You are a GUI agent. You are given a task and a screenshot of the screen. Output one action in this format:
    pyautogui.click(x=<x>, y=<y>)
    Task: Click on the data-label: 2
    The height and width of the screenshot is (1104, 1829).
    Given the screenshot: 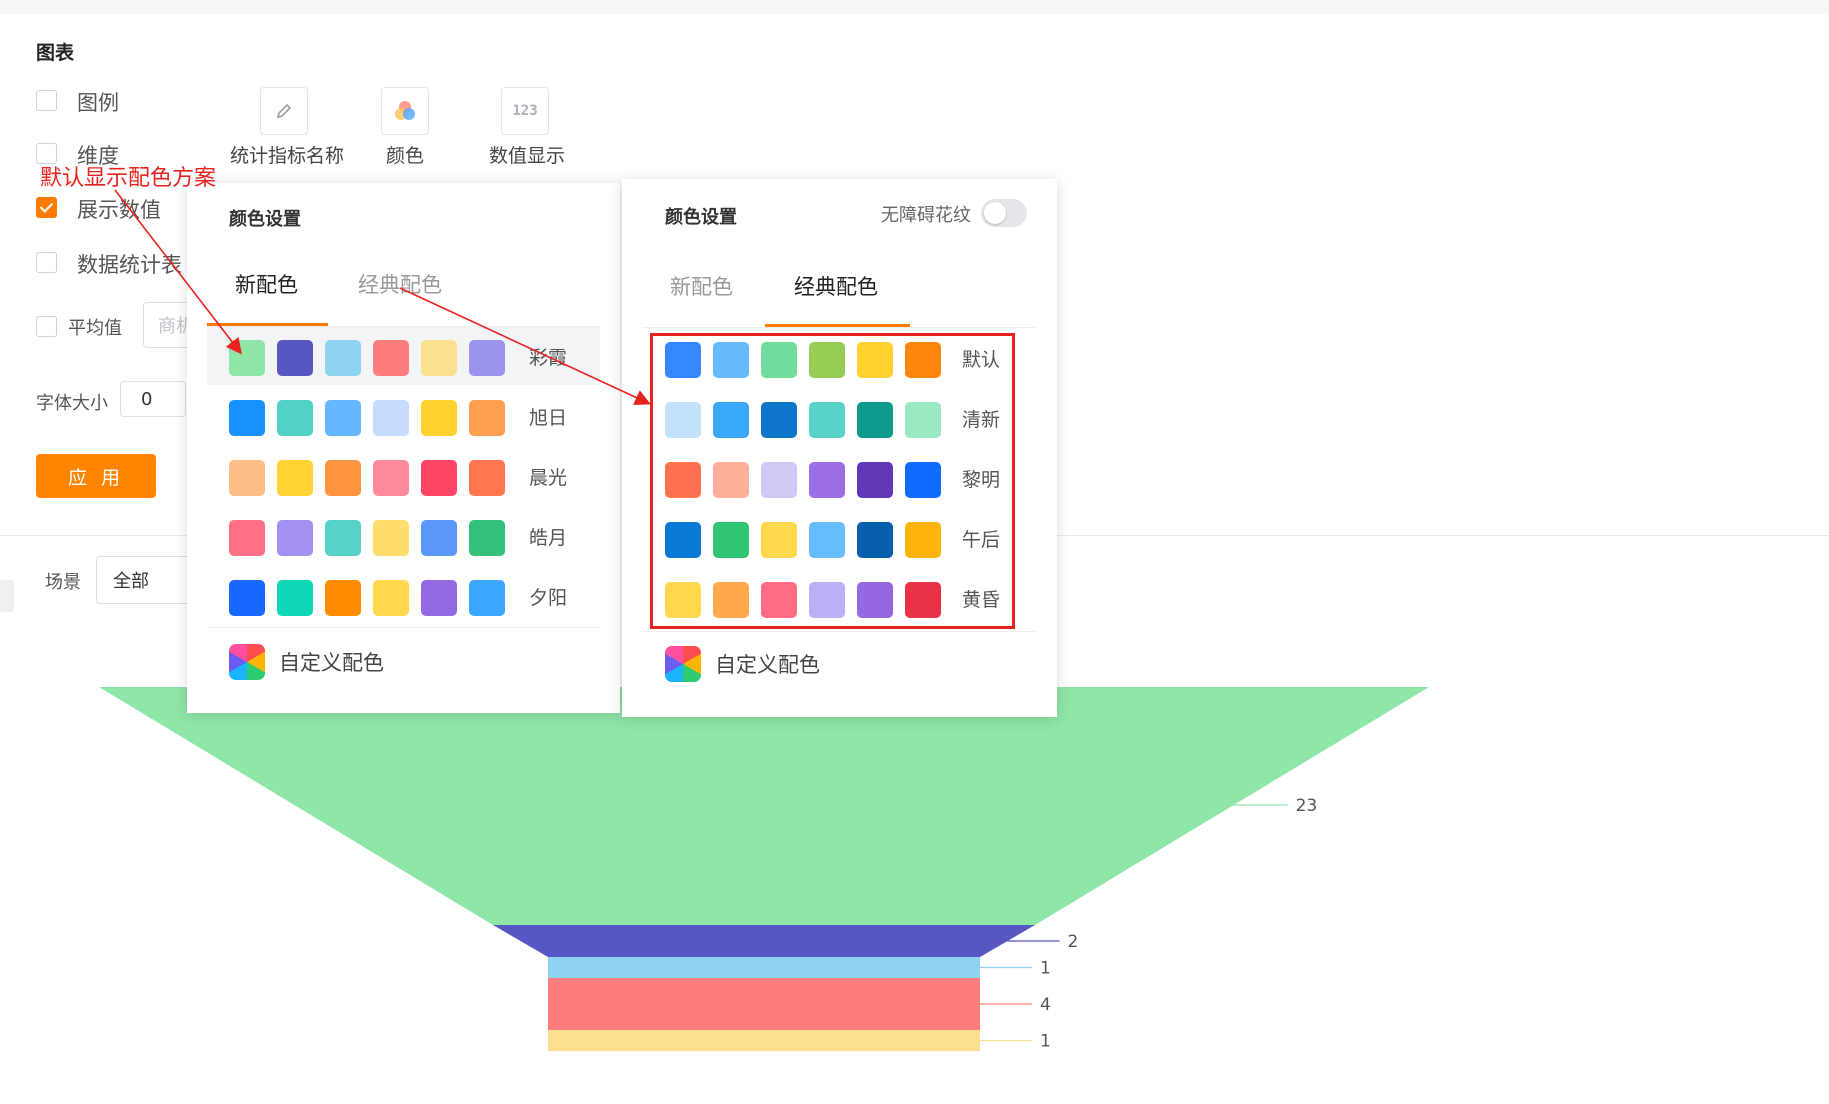 What is the action you would take?
    pyautogui.click(x=1073, y=942)
    